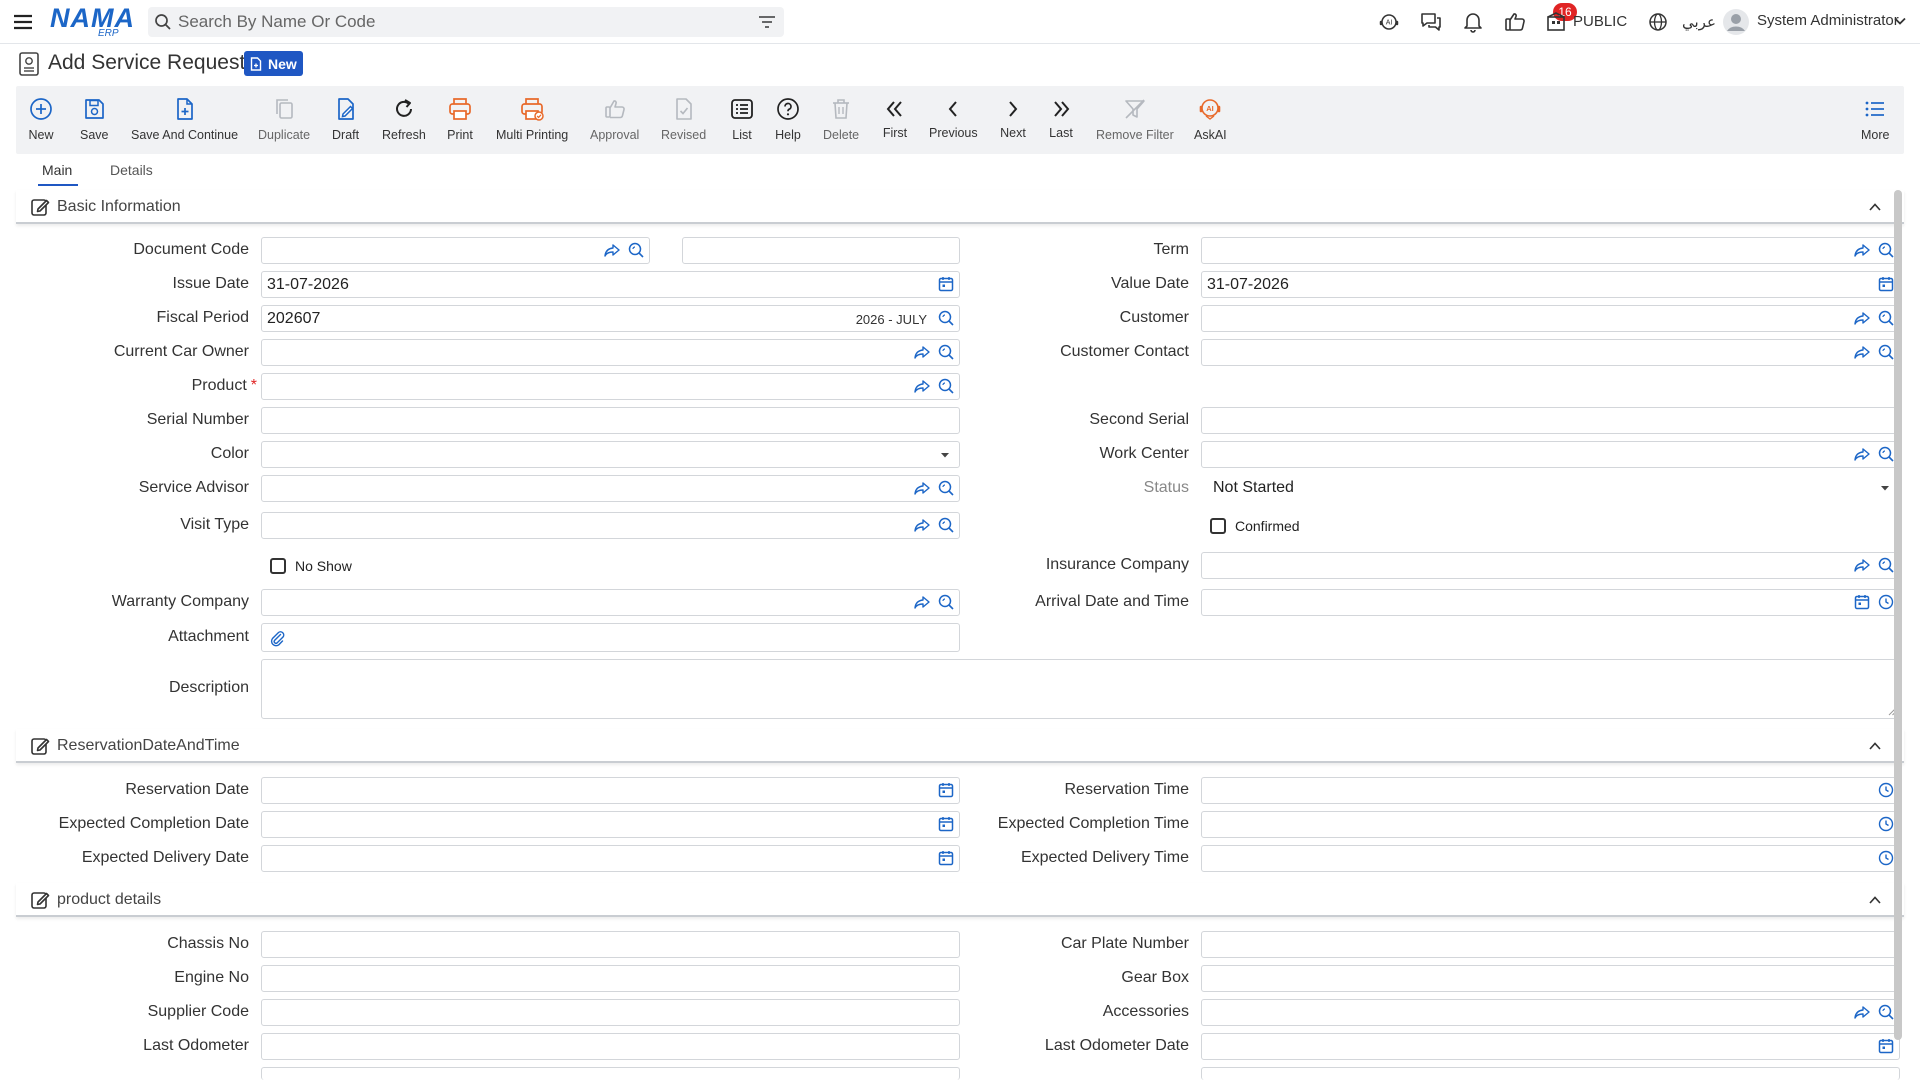 This screenshot has width=1920, height=1080. I want to click on globe-icon, so click(1658, 22).